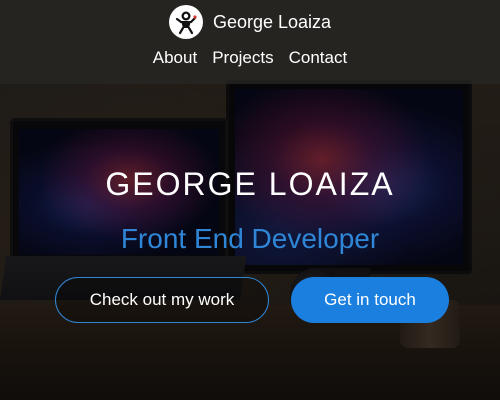 The width and height of the screenshot is (500, 400). I want to click on nav-link-contact: Contact, so click(318, 58).